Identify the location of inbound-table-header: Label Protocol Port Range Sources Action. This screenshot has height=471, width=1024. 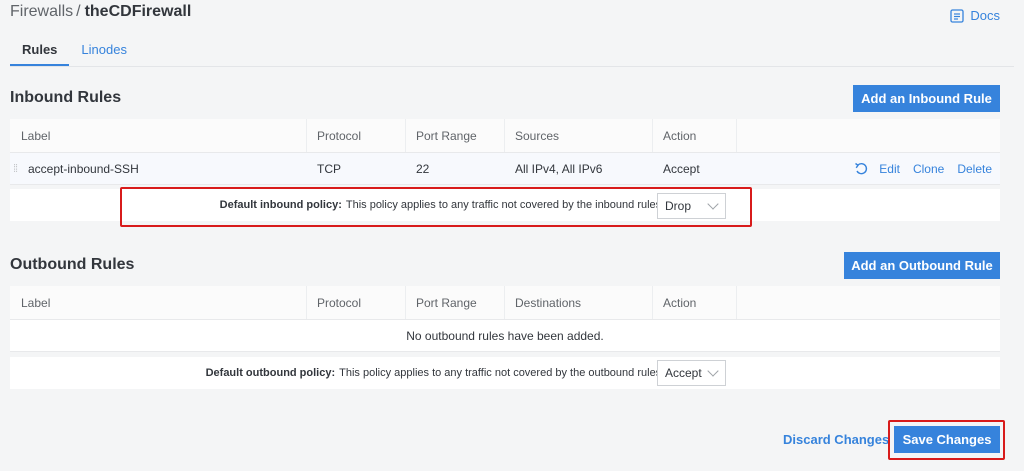
(505, 136).